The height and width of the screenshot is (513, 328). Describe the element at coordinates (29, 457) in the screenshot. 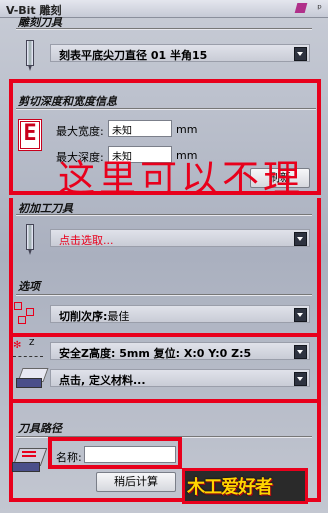

I see `toolpath-icon` at that location.